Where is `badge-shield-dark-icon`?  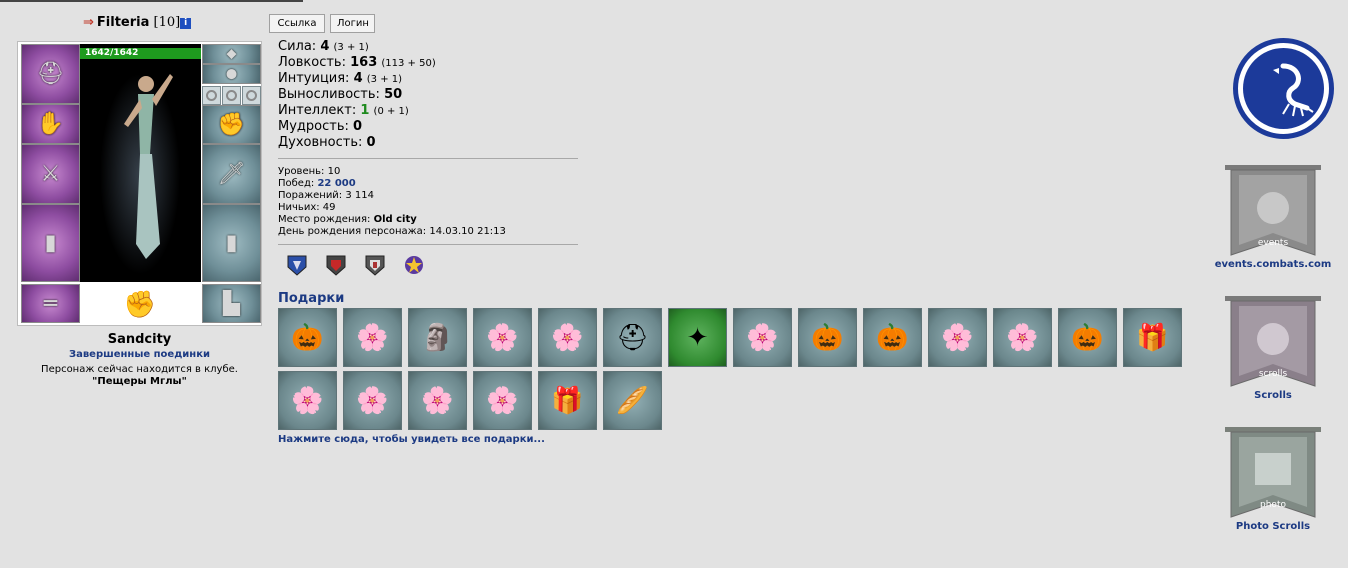
badge-shield-dark-icon is located at coordinates (375, 265).